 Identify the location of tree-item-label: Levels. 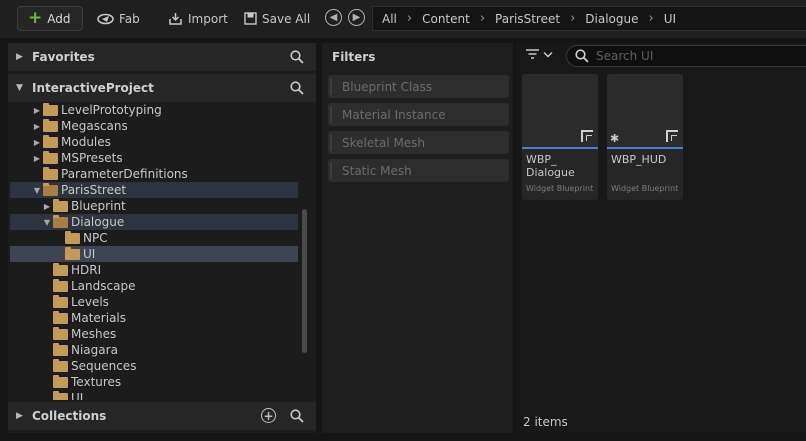
(90, 302).